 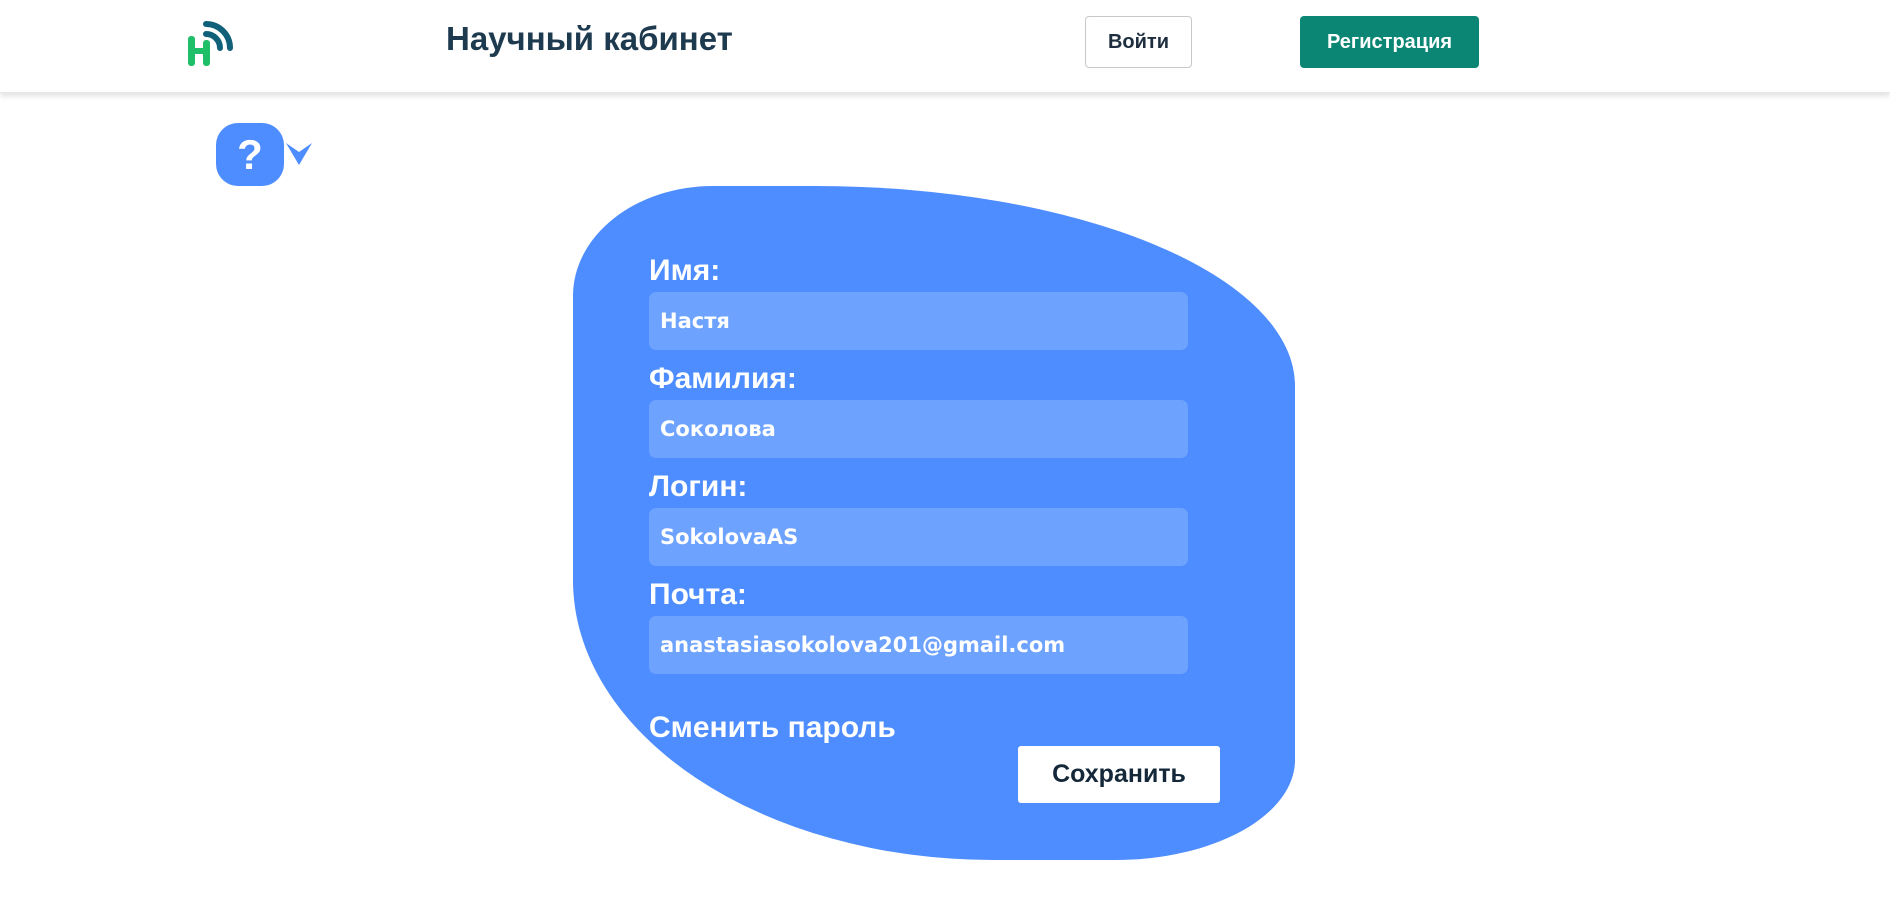 I want to click on last-name-label: Фамилия:, so click(x=723, y=378).